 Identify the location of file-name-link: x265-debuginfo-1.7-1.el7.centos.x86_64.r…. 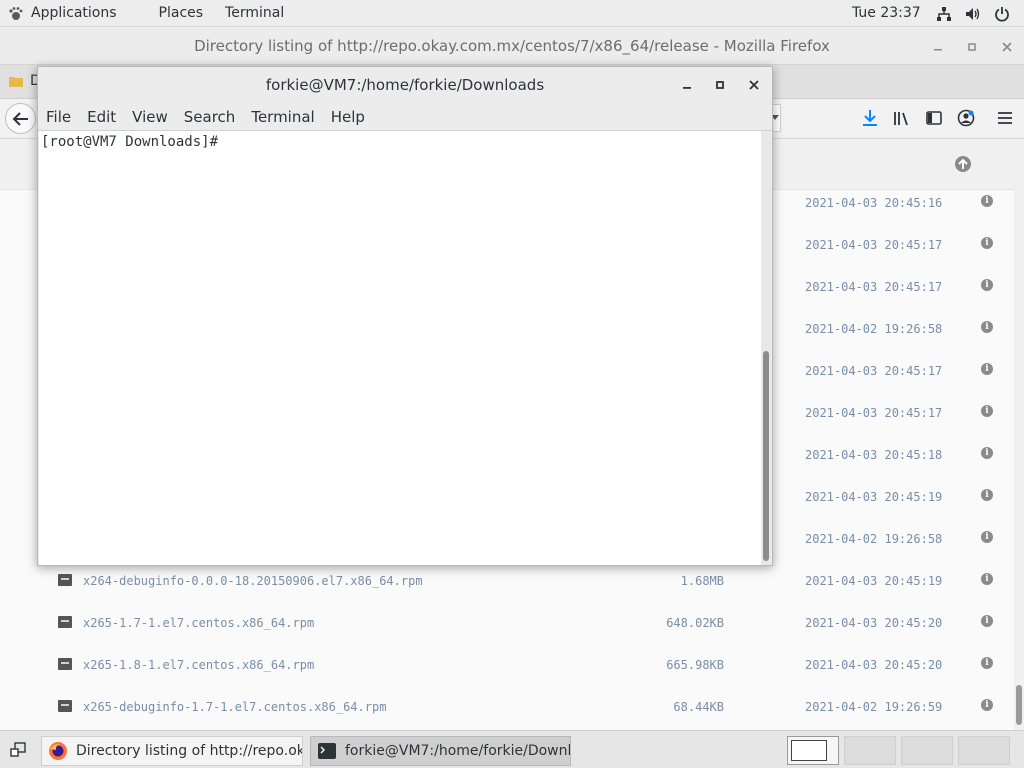
(234, 707).